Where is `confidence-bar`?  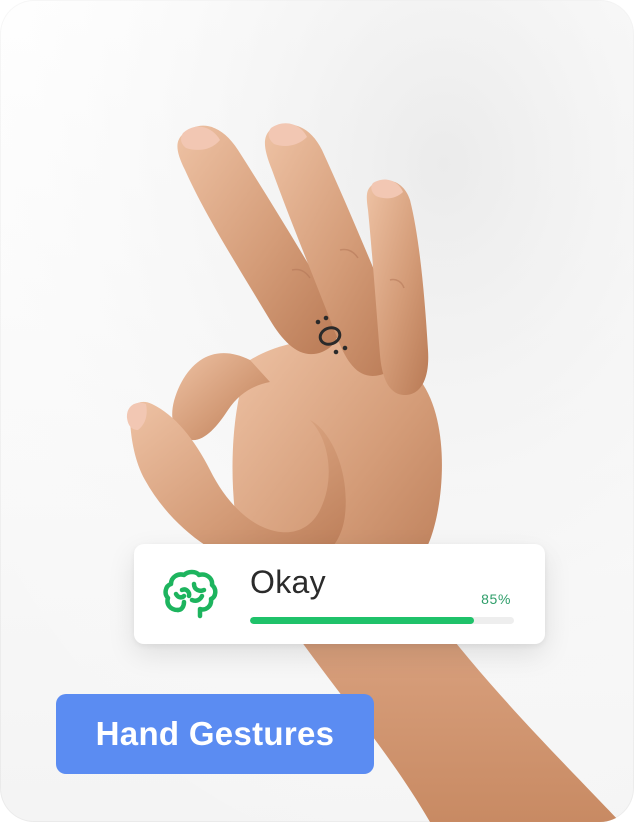
confidence-bar is located at coordinates (382, 620).